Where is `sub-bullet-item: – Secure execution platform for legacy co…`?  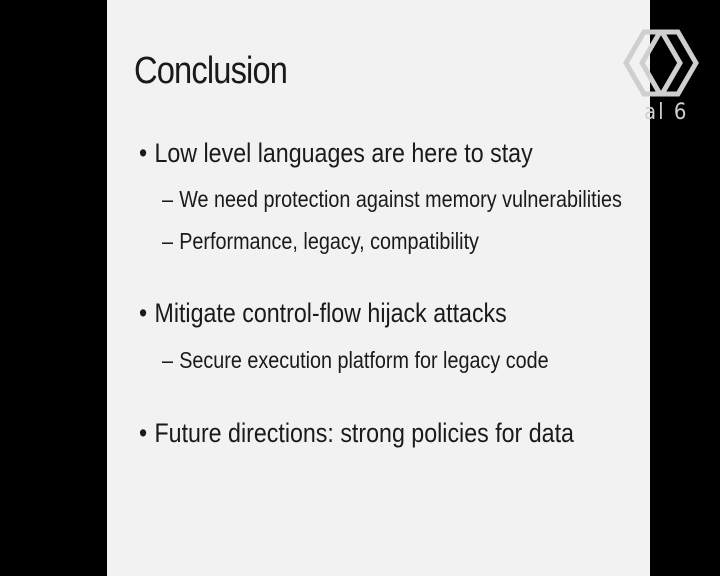 sub-bullet-item: – Secure execution platform for legacy co… is located at coordinates (355, 360).